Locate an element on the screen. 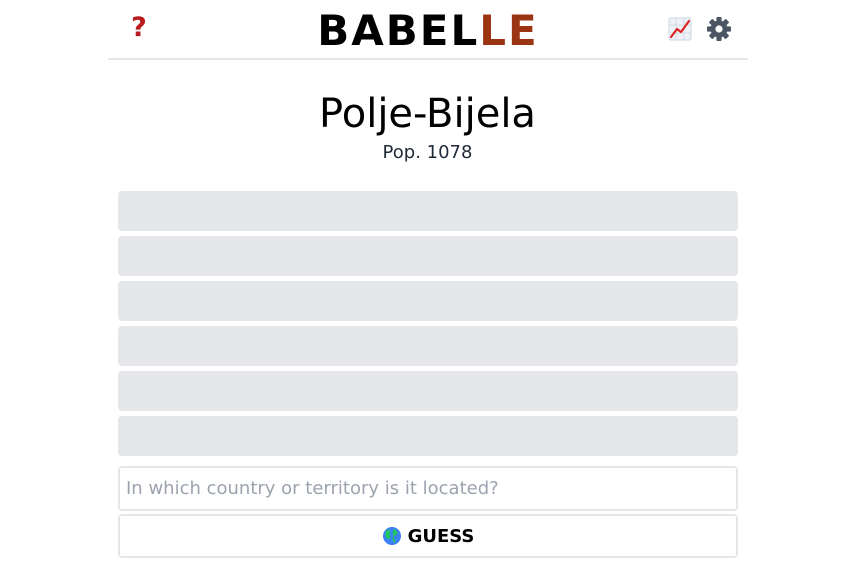 Image resolution: width=855 pixels, height=587 pixels. country-input is located at coordinates (428, 488).